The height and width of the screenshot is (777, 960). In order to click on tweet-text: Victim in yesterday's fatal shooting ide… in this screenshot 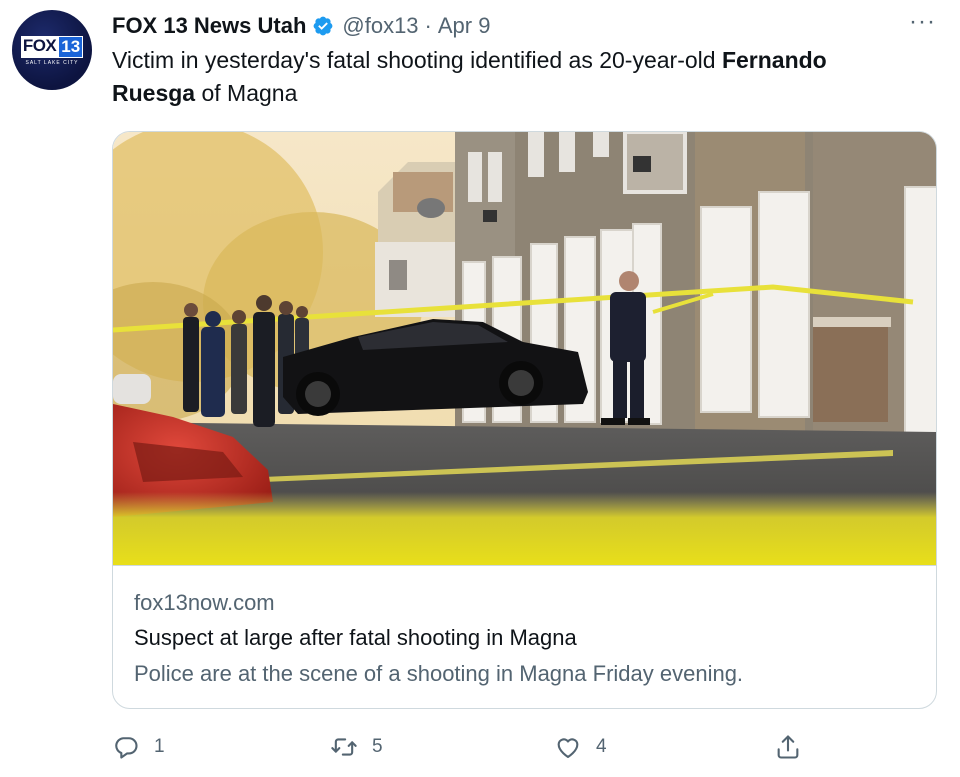, I will do `click(512, 77)`.